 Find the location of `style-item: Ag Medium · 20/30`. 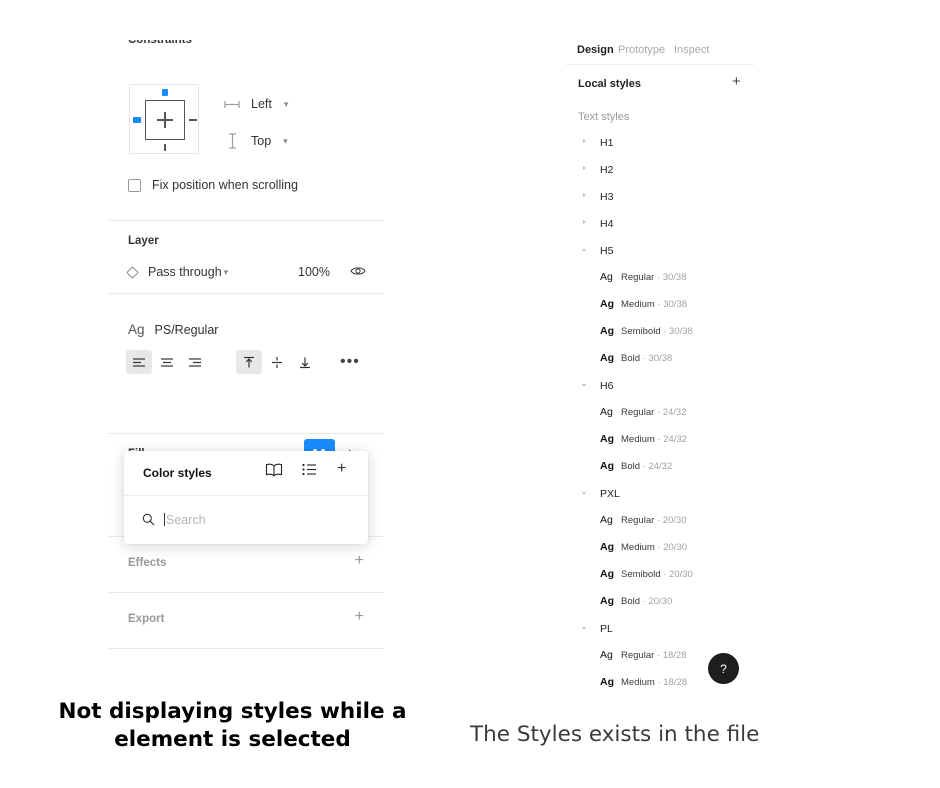

style-item: Ag Medium · 20/30 is located at coordinates (660, 547).